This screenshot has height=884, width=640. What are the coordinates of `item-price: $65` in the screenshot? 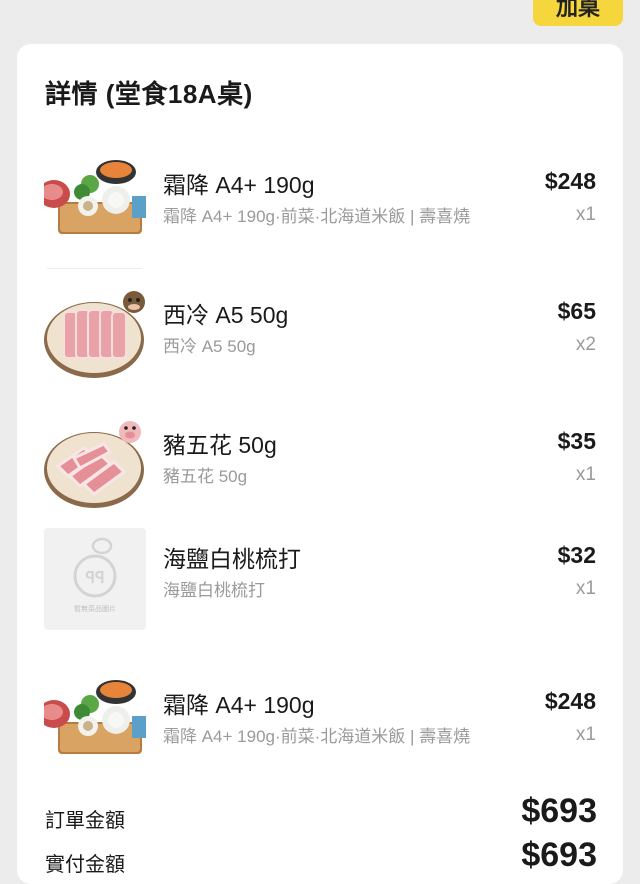 It's located at (576, 311).